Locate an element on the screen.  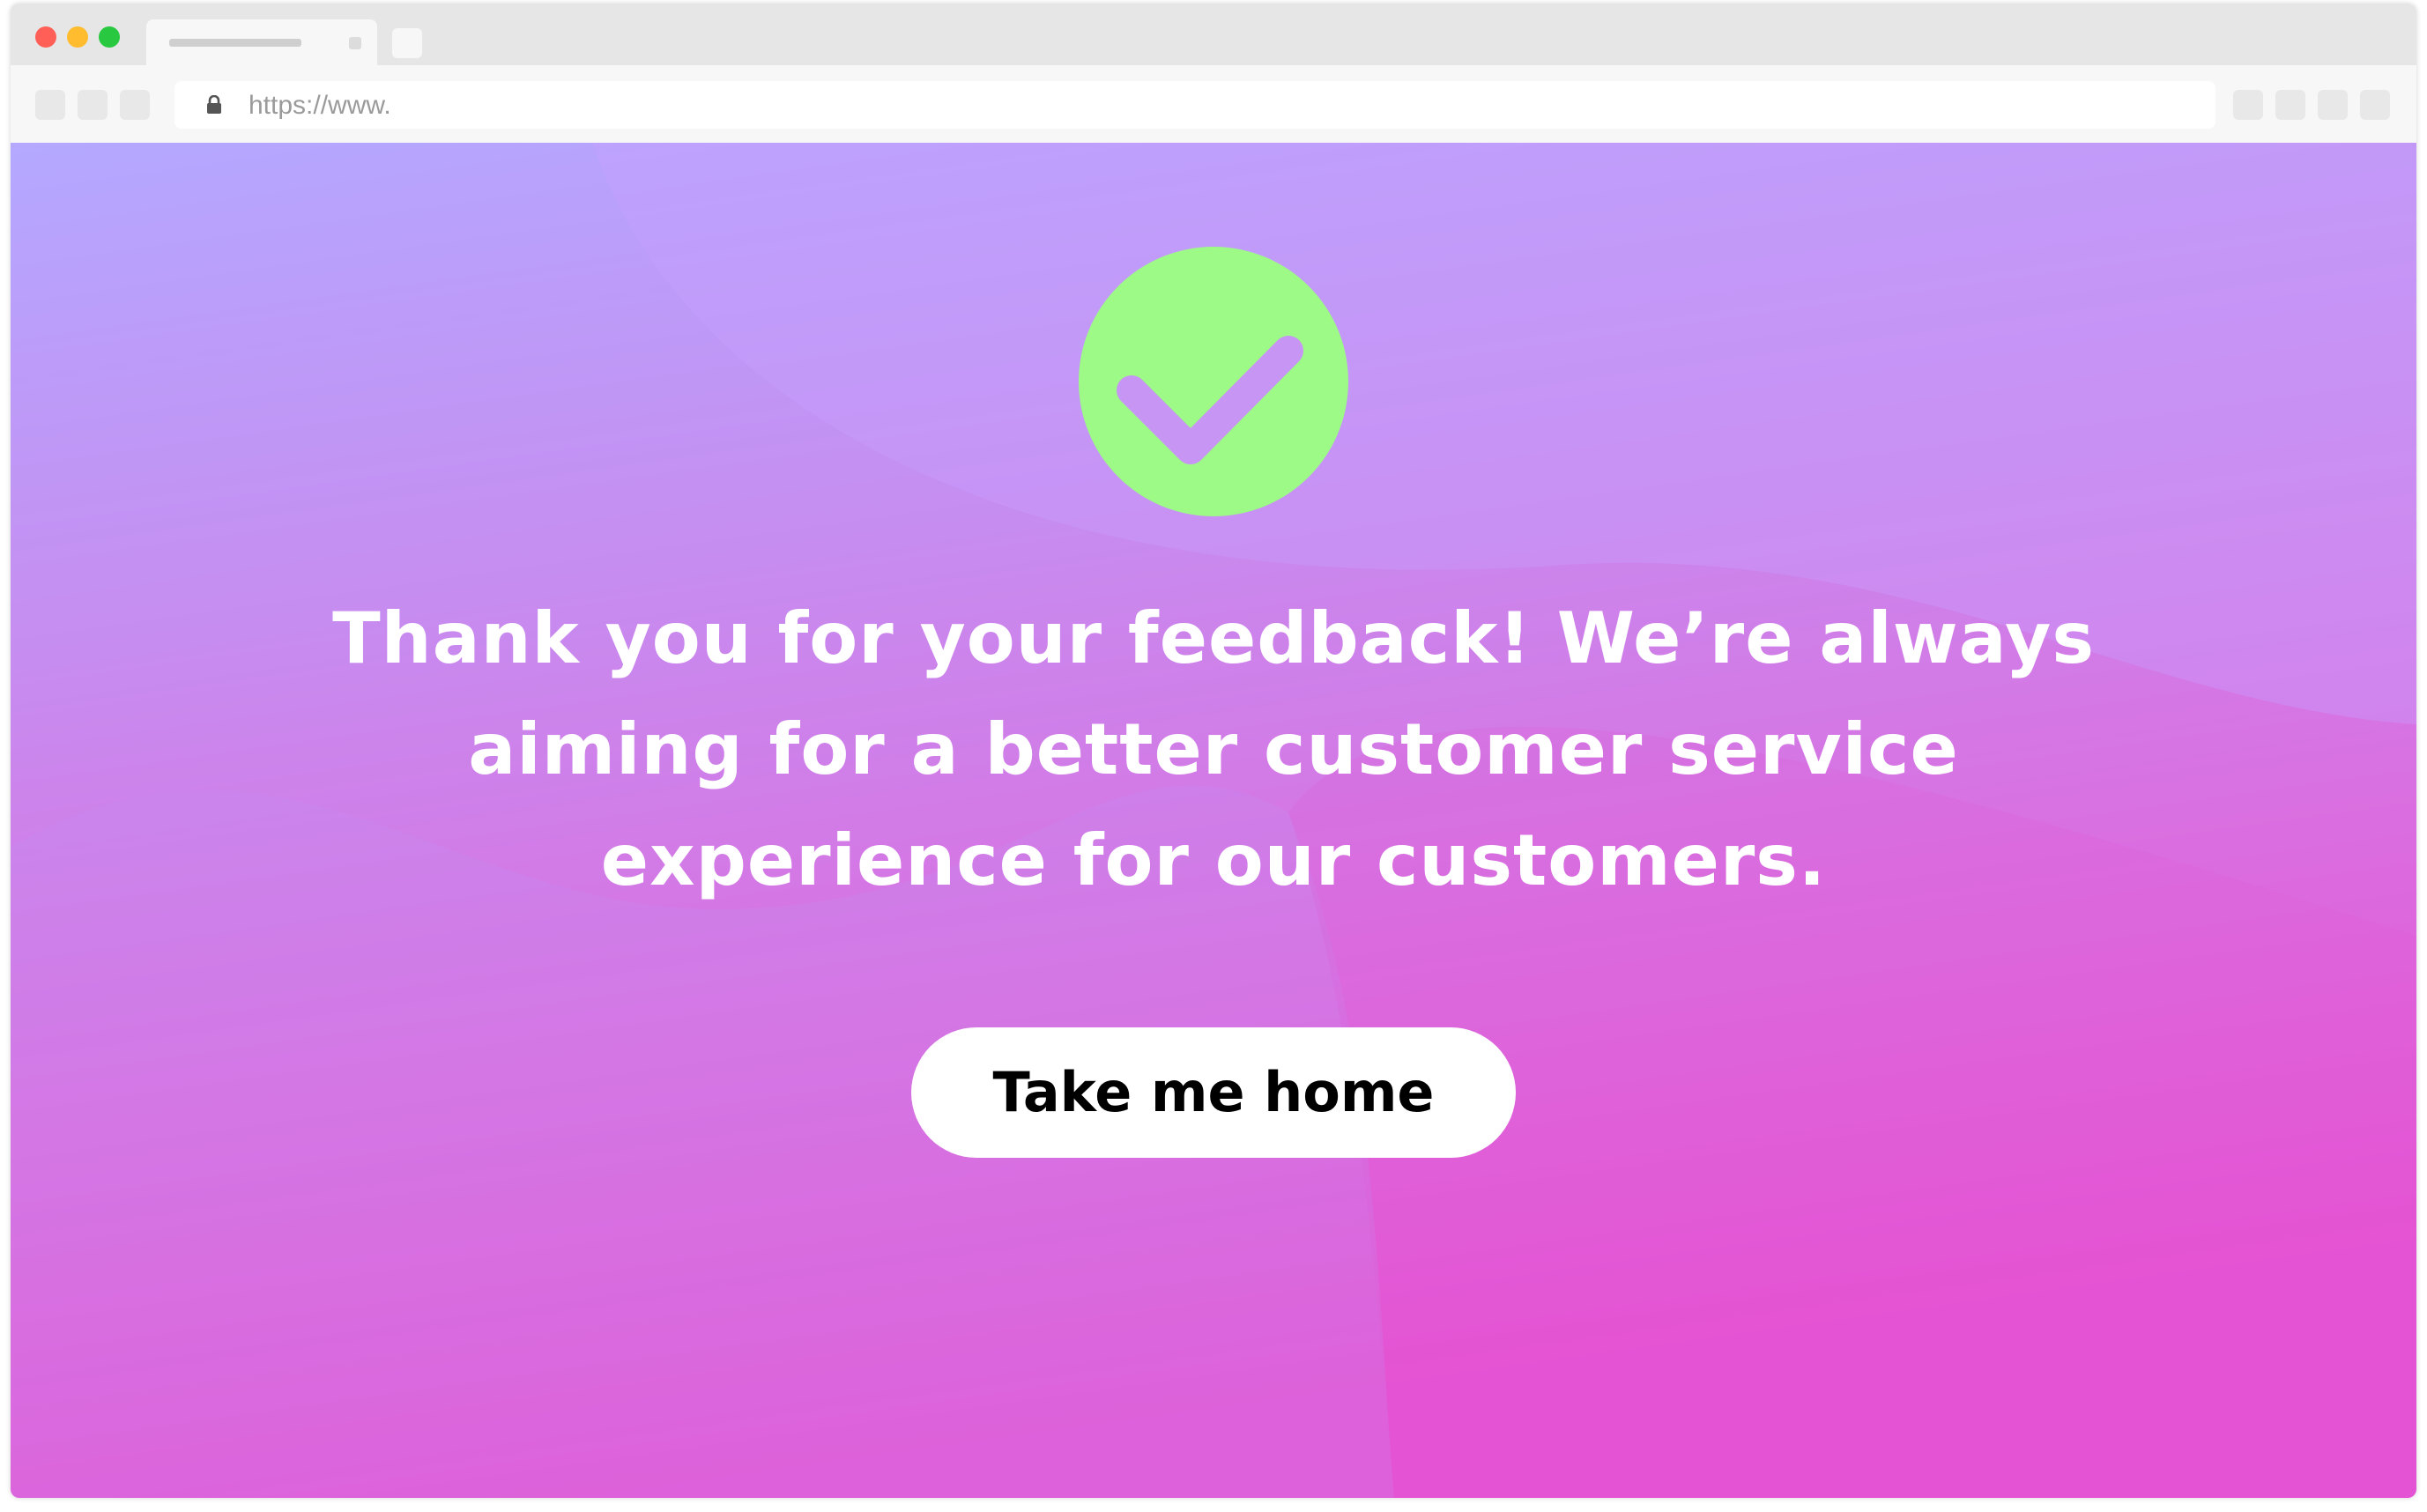
tab-title-placeholder is located at coordinates (235, 43).